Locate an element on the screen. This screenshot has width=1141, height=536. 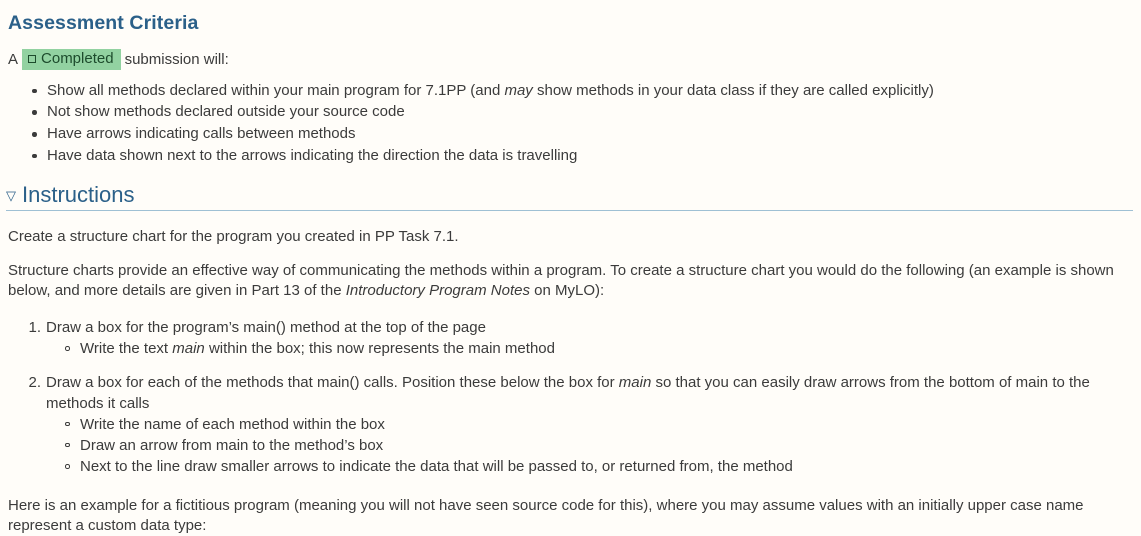
lead-prefix-text: A is located at coordinates (13, 60).